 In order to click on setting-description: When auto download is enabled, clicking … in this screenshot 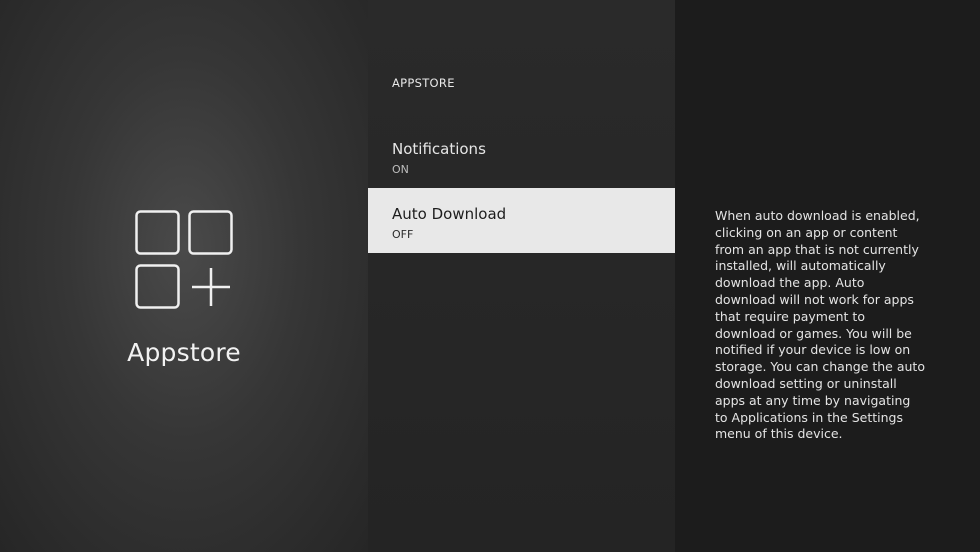, I will do `click(820, 325)`.